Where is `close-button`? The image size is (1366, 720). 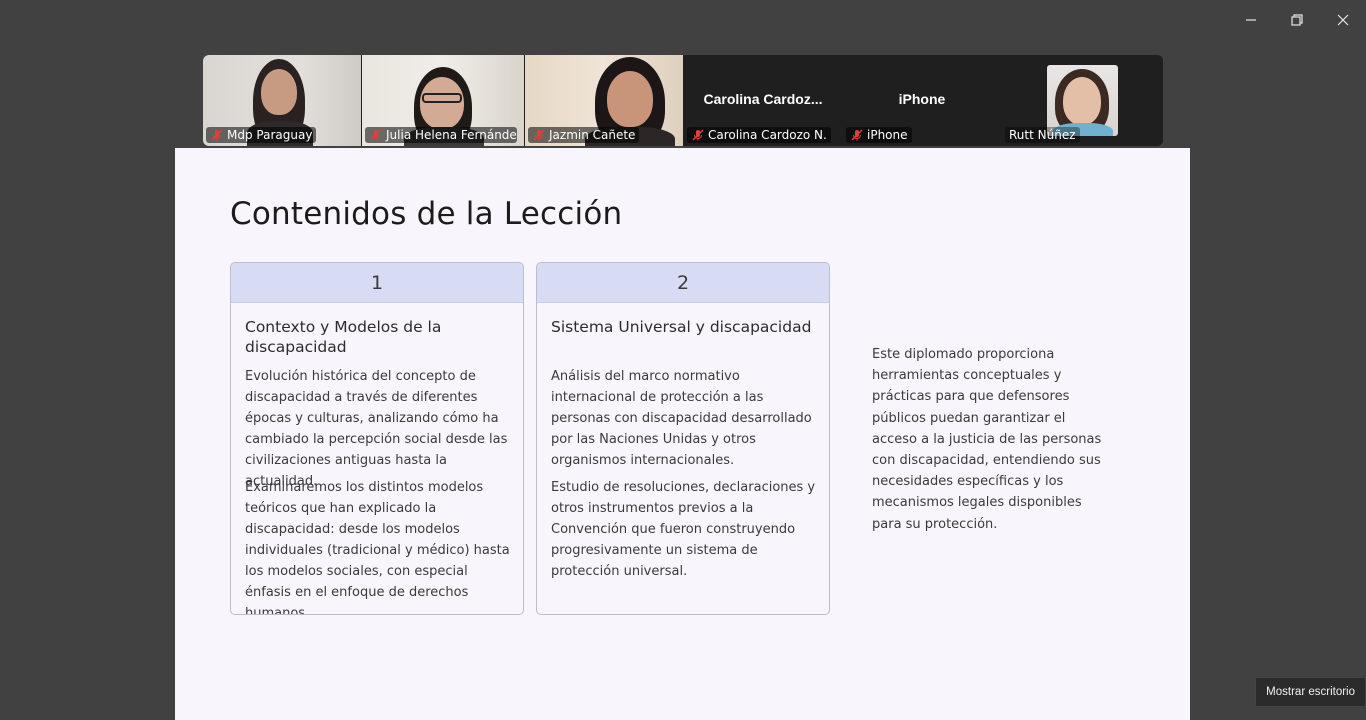
close-button is located at coordinates (1343, 20).